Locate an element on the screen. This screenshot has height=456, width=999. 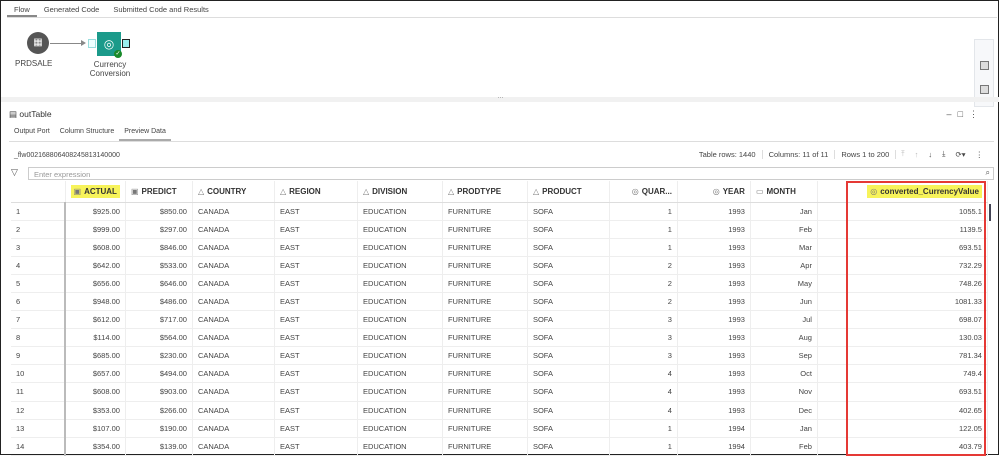
row-number: 8 is located at coordinates (38, 338).